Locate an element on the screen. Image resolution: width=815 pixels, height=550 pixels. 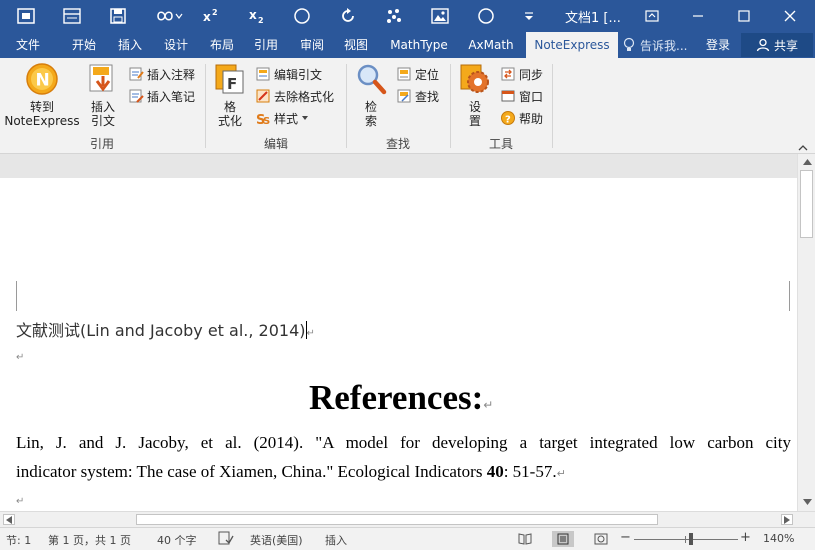
tab-design: 设计 is located at coordinates (176, 45).